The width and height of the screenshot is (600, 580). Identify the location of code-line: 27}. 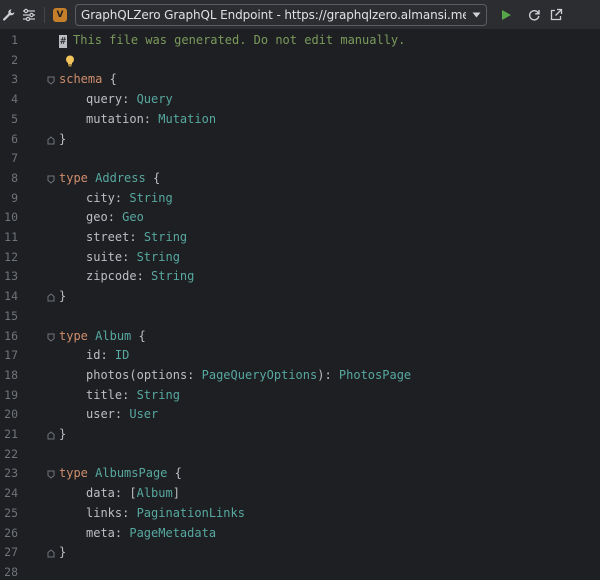
(300, 553).